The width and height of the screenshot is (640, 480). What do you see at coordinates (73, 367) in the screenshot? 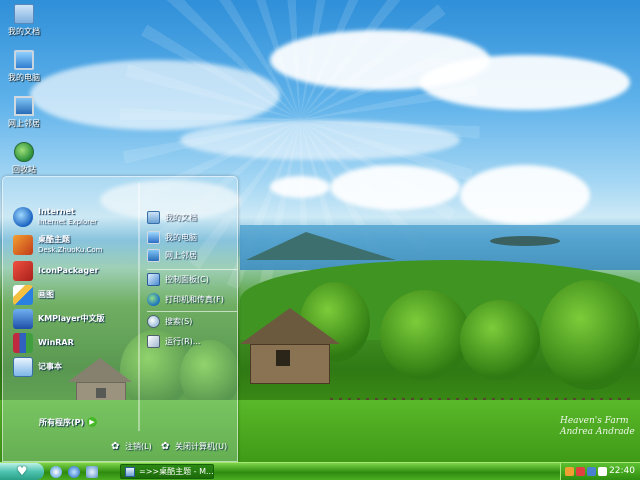
I see `menu-item-notepad: 记事本` at bounding box center [73, 367].